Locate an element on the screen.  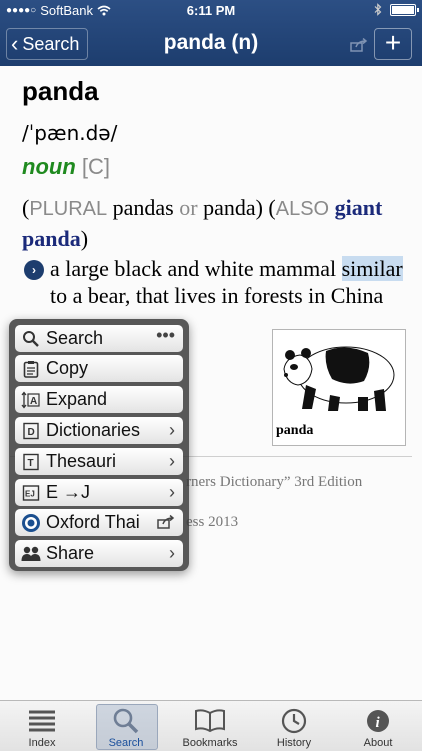
tab-search: Search is located at coordinates (126, 726).